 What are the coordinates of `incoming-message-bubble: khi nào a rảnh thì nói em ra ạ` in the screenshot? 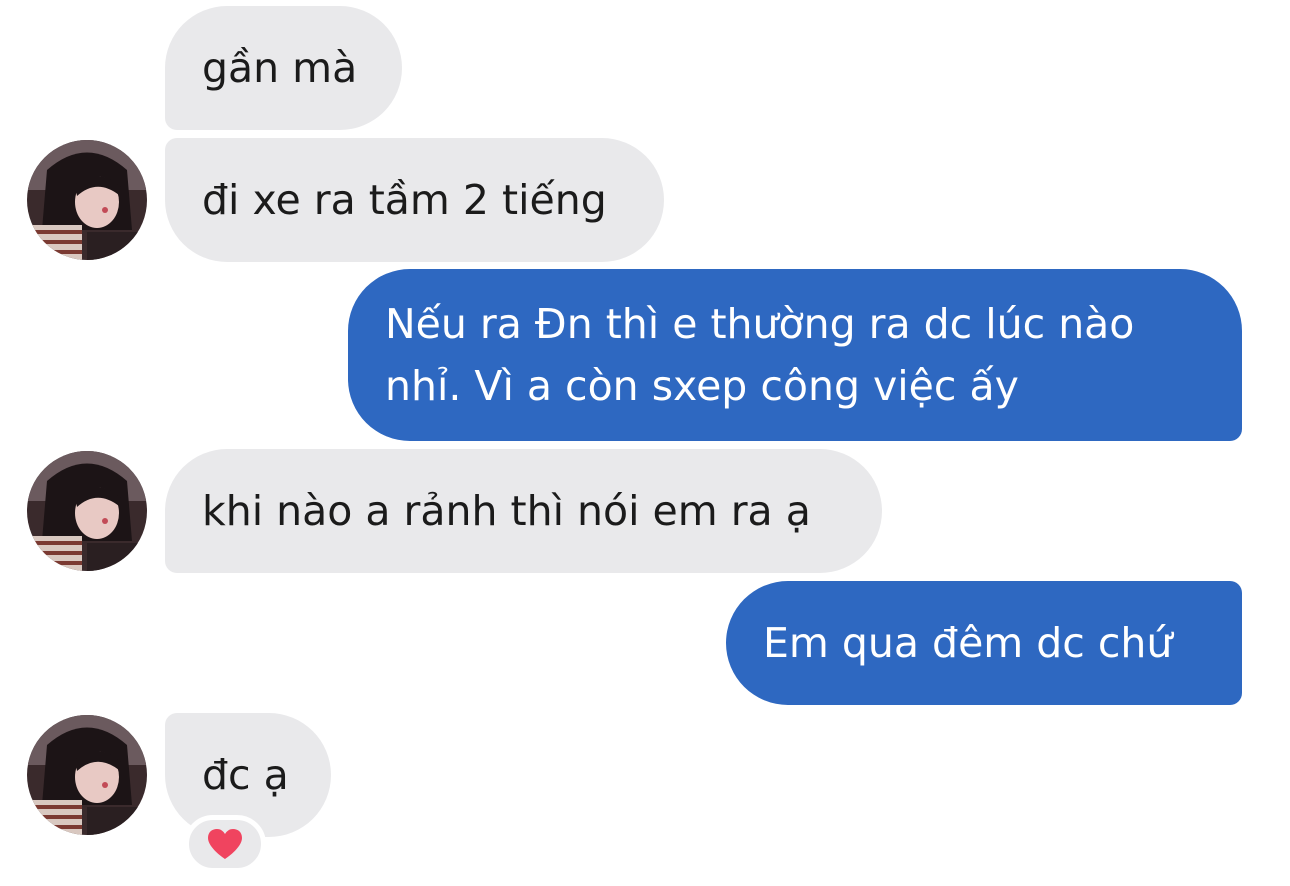 It's located at (523, 511).